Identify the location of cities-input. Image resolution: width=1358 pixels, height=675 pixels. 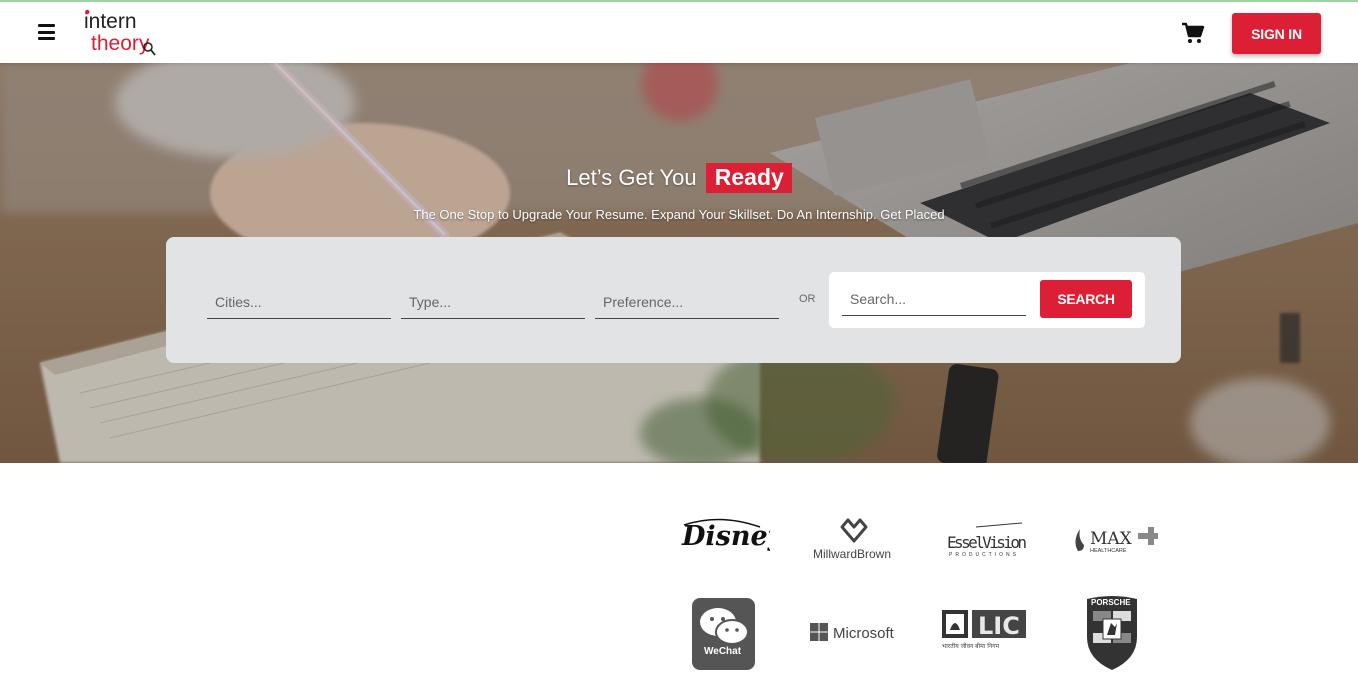
(299, 302).